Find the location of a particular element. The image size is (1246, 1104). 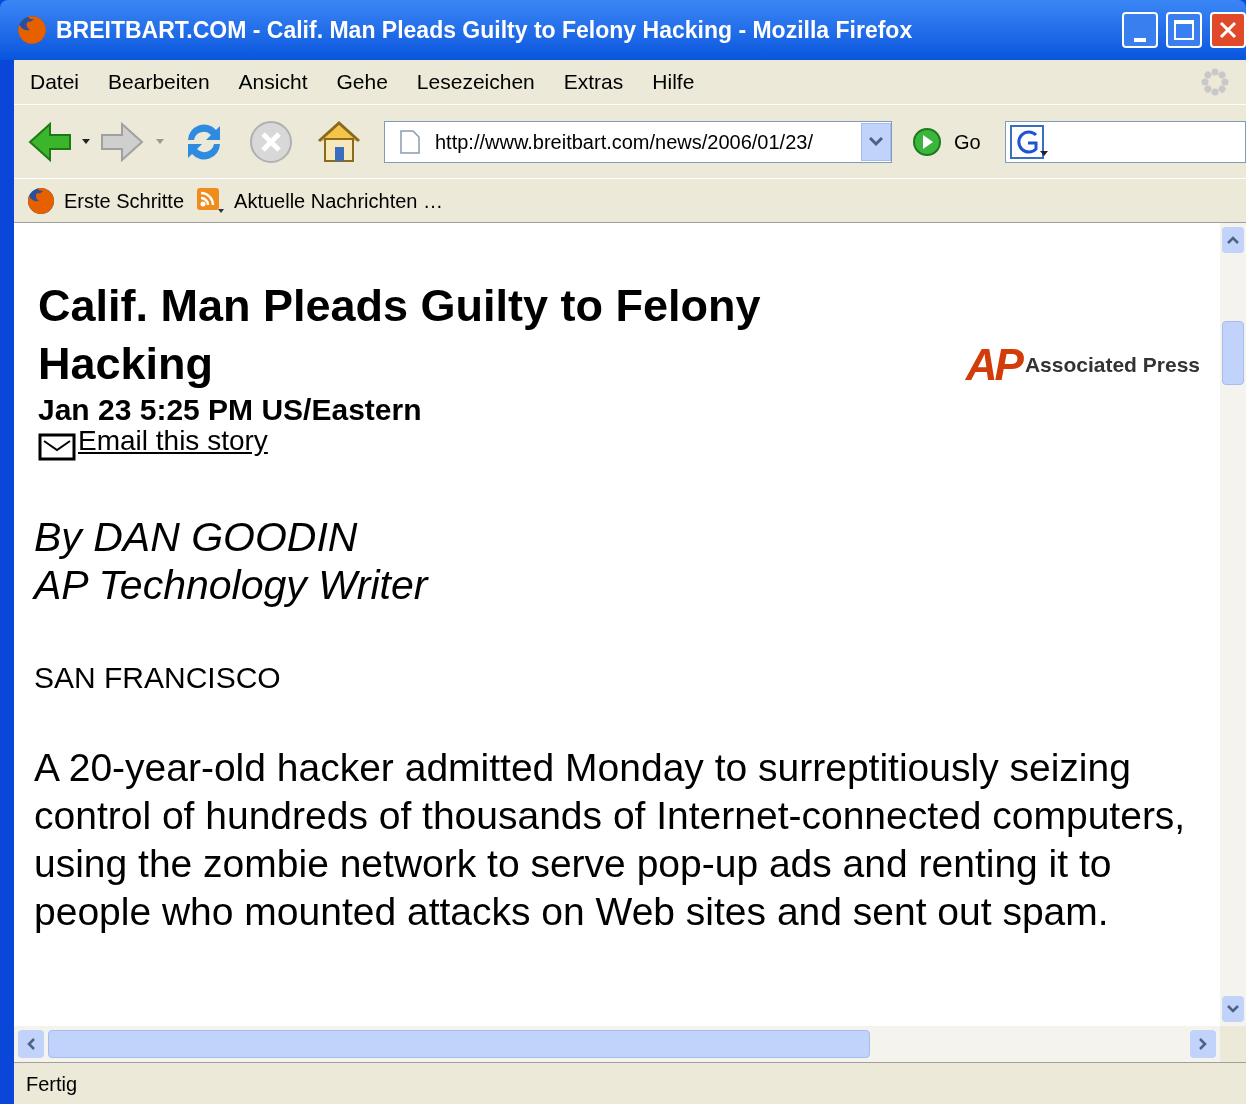

status-text: Fertig is located at coordinates (52, 1084).